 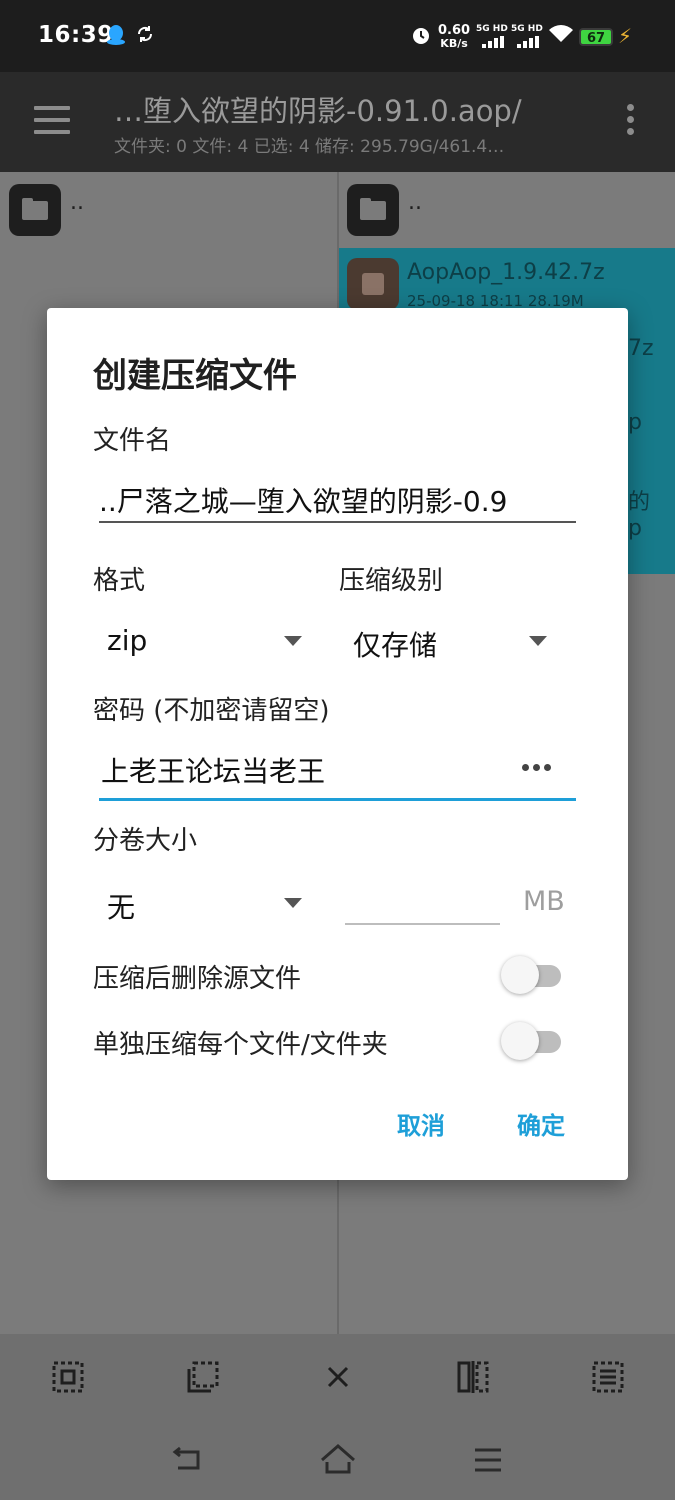 What do you see at coordinates (240, 1045) in the screenshot?
I see `separate-archive-label: 单独压缩每个文件/文件夹` at bounding box center [240, 1045].